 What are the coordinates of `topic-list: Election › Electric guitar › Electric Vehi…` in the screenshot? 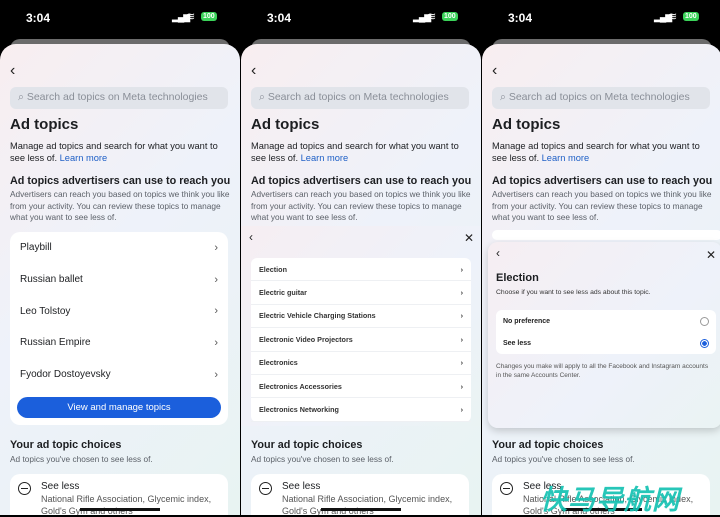 It's located at (361, 340).